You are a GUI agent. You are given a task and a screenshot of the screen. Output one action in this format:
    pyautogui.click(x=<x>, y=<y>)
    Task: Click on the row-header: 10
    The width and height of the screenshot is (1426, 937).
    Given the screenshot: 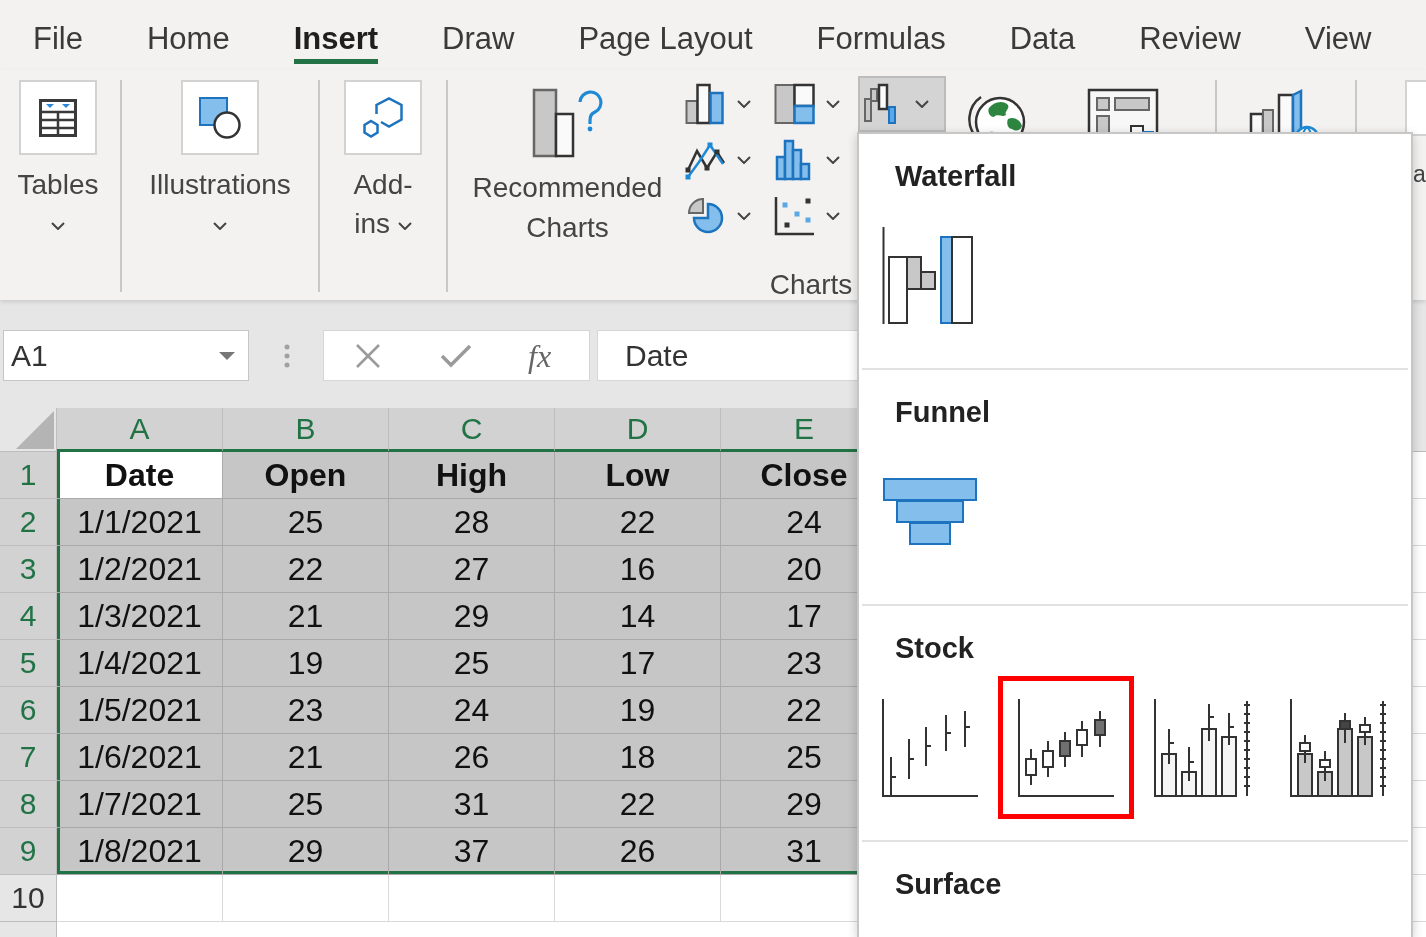 What is the action you would take?
    pyautogui.click(x=28, y=898)
    